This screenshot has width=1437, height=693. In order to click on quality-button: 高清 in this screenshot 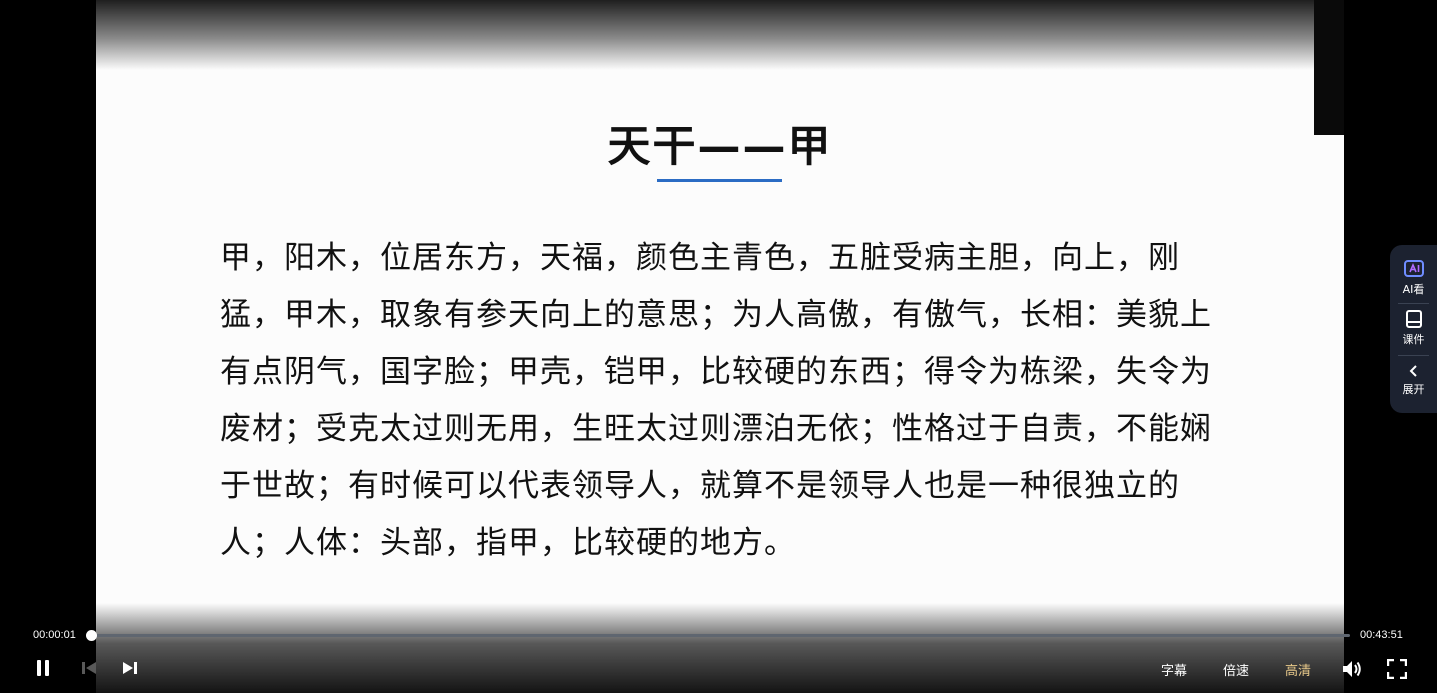, I will do `click(1298, 669)`.